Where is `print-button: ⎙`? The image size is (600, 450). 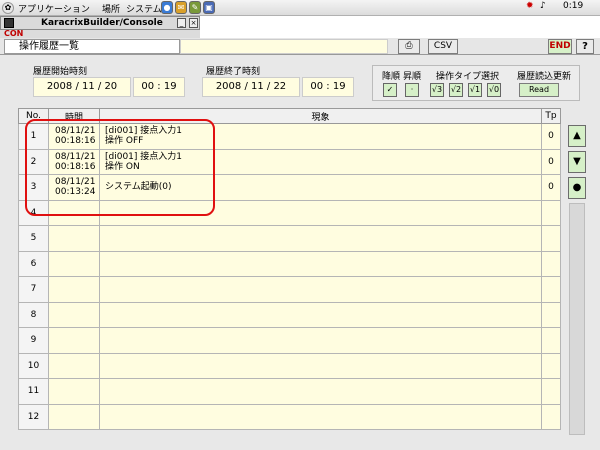
print-button: ⎙ is located at coordinates (409, 46).